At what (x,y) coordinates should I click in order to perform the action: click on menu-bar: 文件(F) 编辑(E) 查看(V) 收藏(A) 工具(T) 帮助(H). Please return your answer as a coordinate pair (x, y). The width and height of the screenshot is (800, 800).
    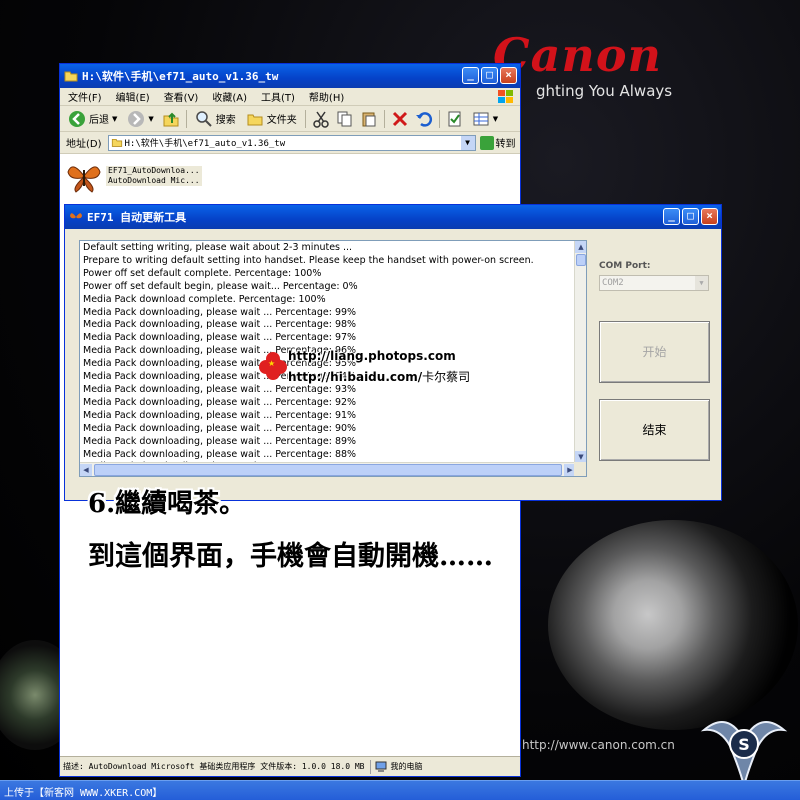
    Looking at the image, I should click on (290, 97).